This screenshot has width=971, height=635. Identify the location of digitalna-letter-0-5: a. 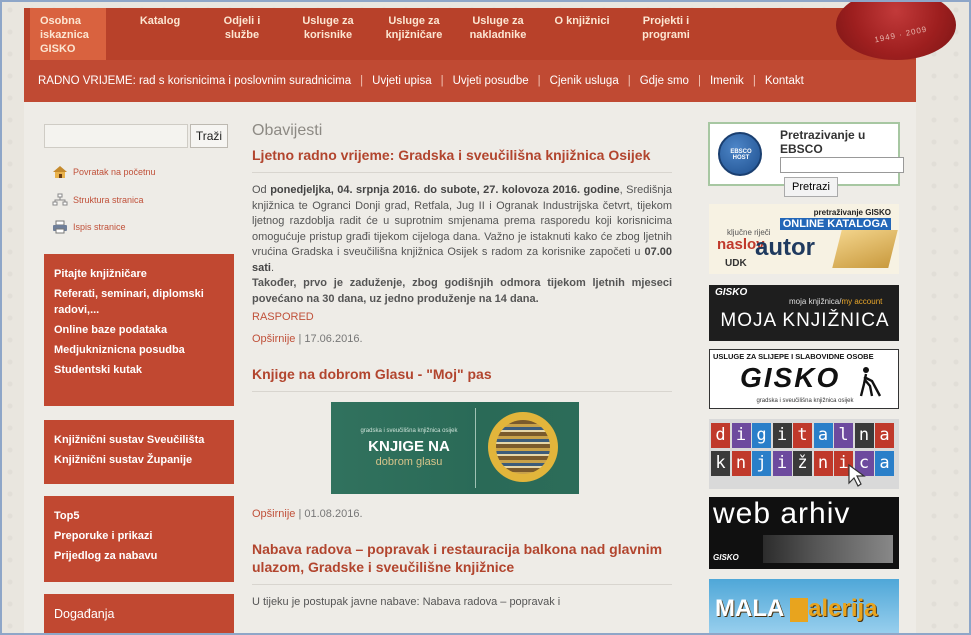
(823, 435).